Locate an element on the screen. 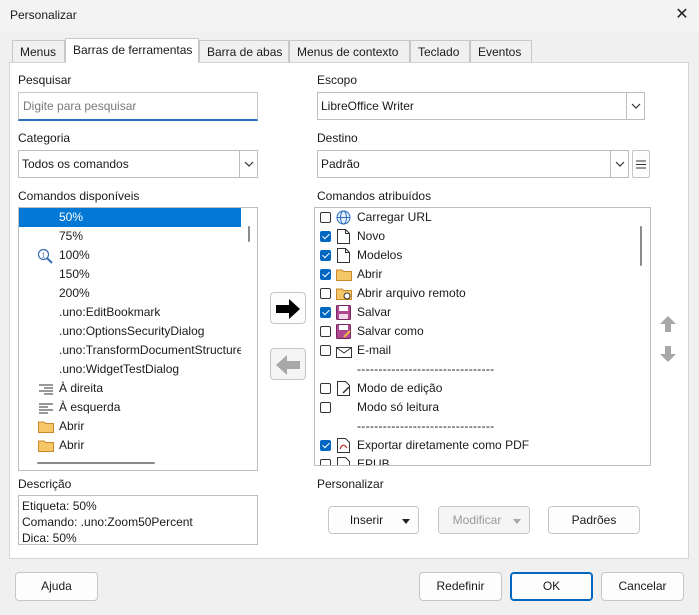 Image resolution: width=699 pixels, height=615 pixels. target-label: Destino is located at coordinates (337, 138).